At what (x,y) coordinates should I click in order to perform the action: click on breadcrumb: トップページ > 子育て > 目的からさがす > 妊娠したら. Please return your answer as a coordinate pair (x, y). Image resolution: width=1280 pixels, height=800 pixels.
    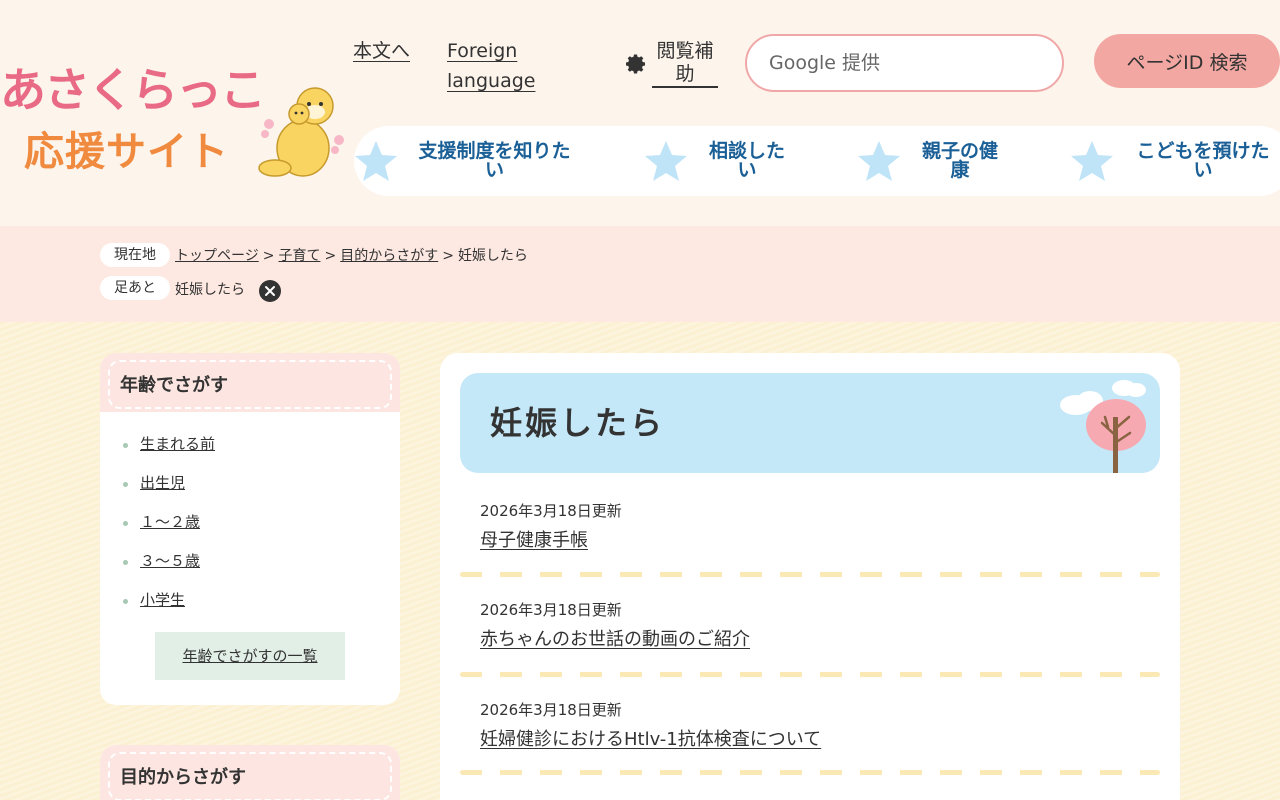
    Looking at the image, I should click on (351, 256).